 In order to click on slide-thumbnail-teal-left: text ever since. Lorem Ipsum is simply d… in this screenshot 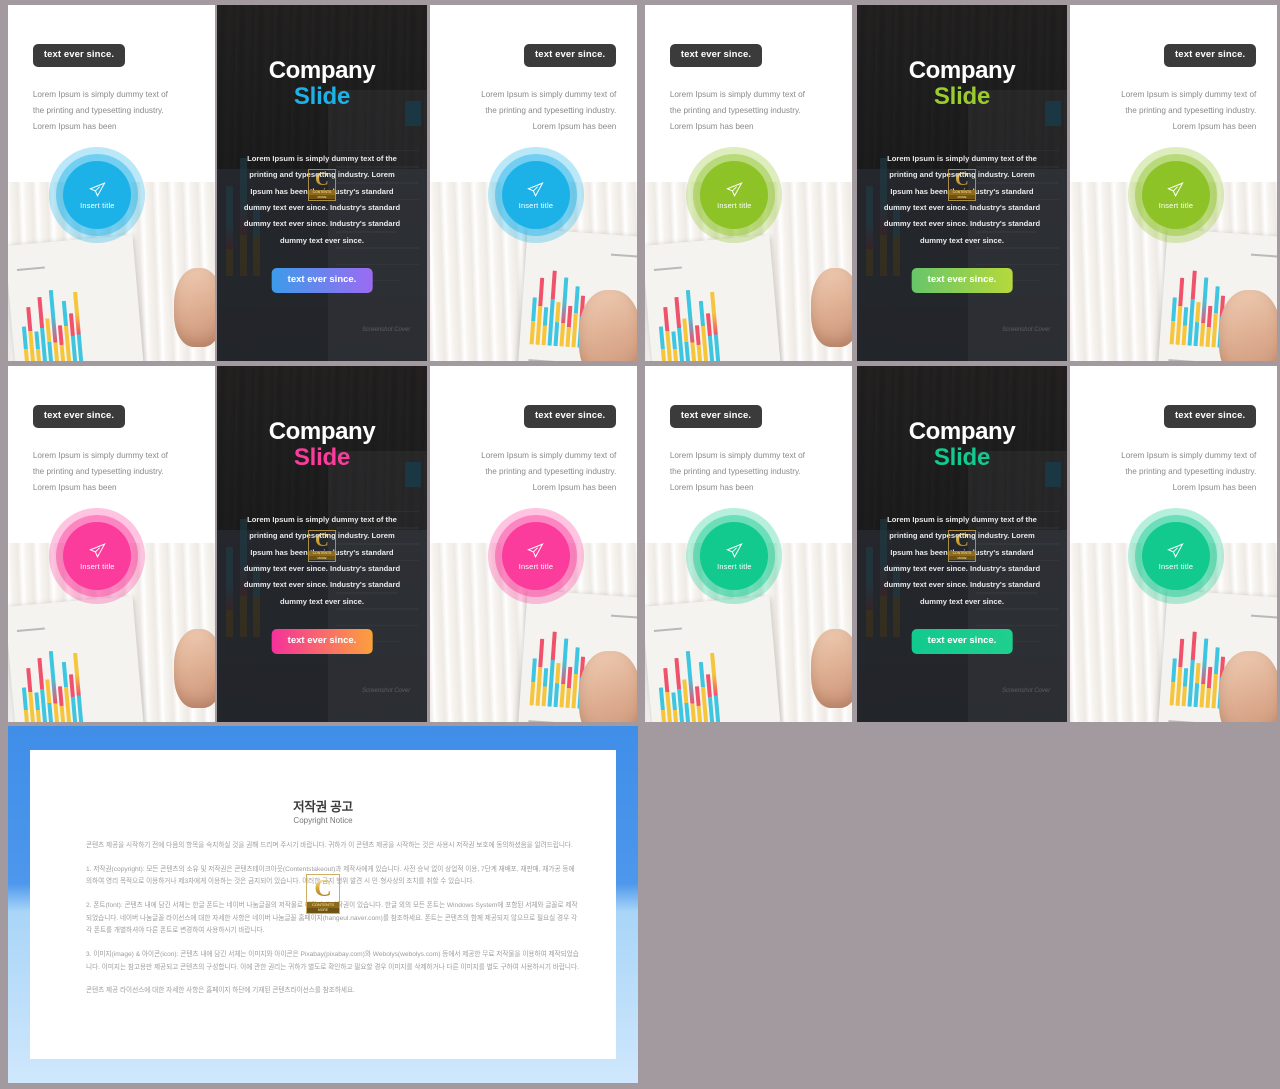, I will do `click(748, 544)`.